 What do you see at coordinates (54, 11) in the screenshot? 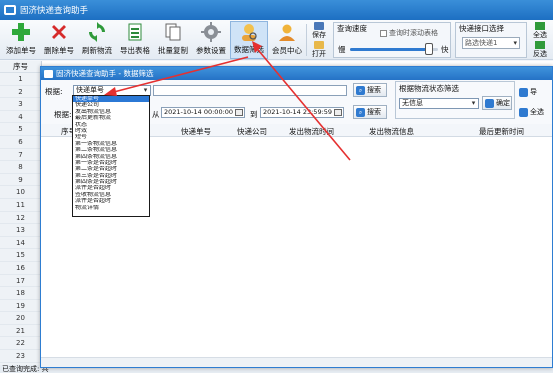
I see `app-title: 固济快递查询助手` at bounding box center [54, 11].